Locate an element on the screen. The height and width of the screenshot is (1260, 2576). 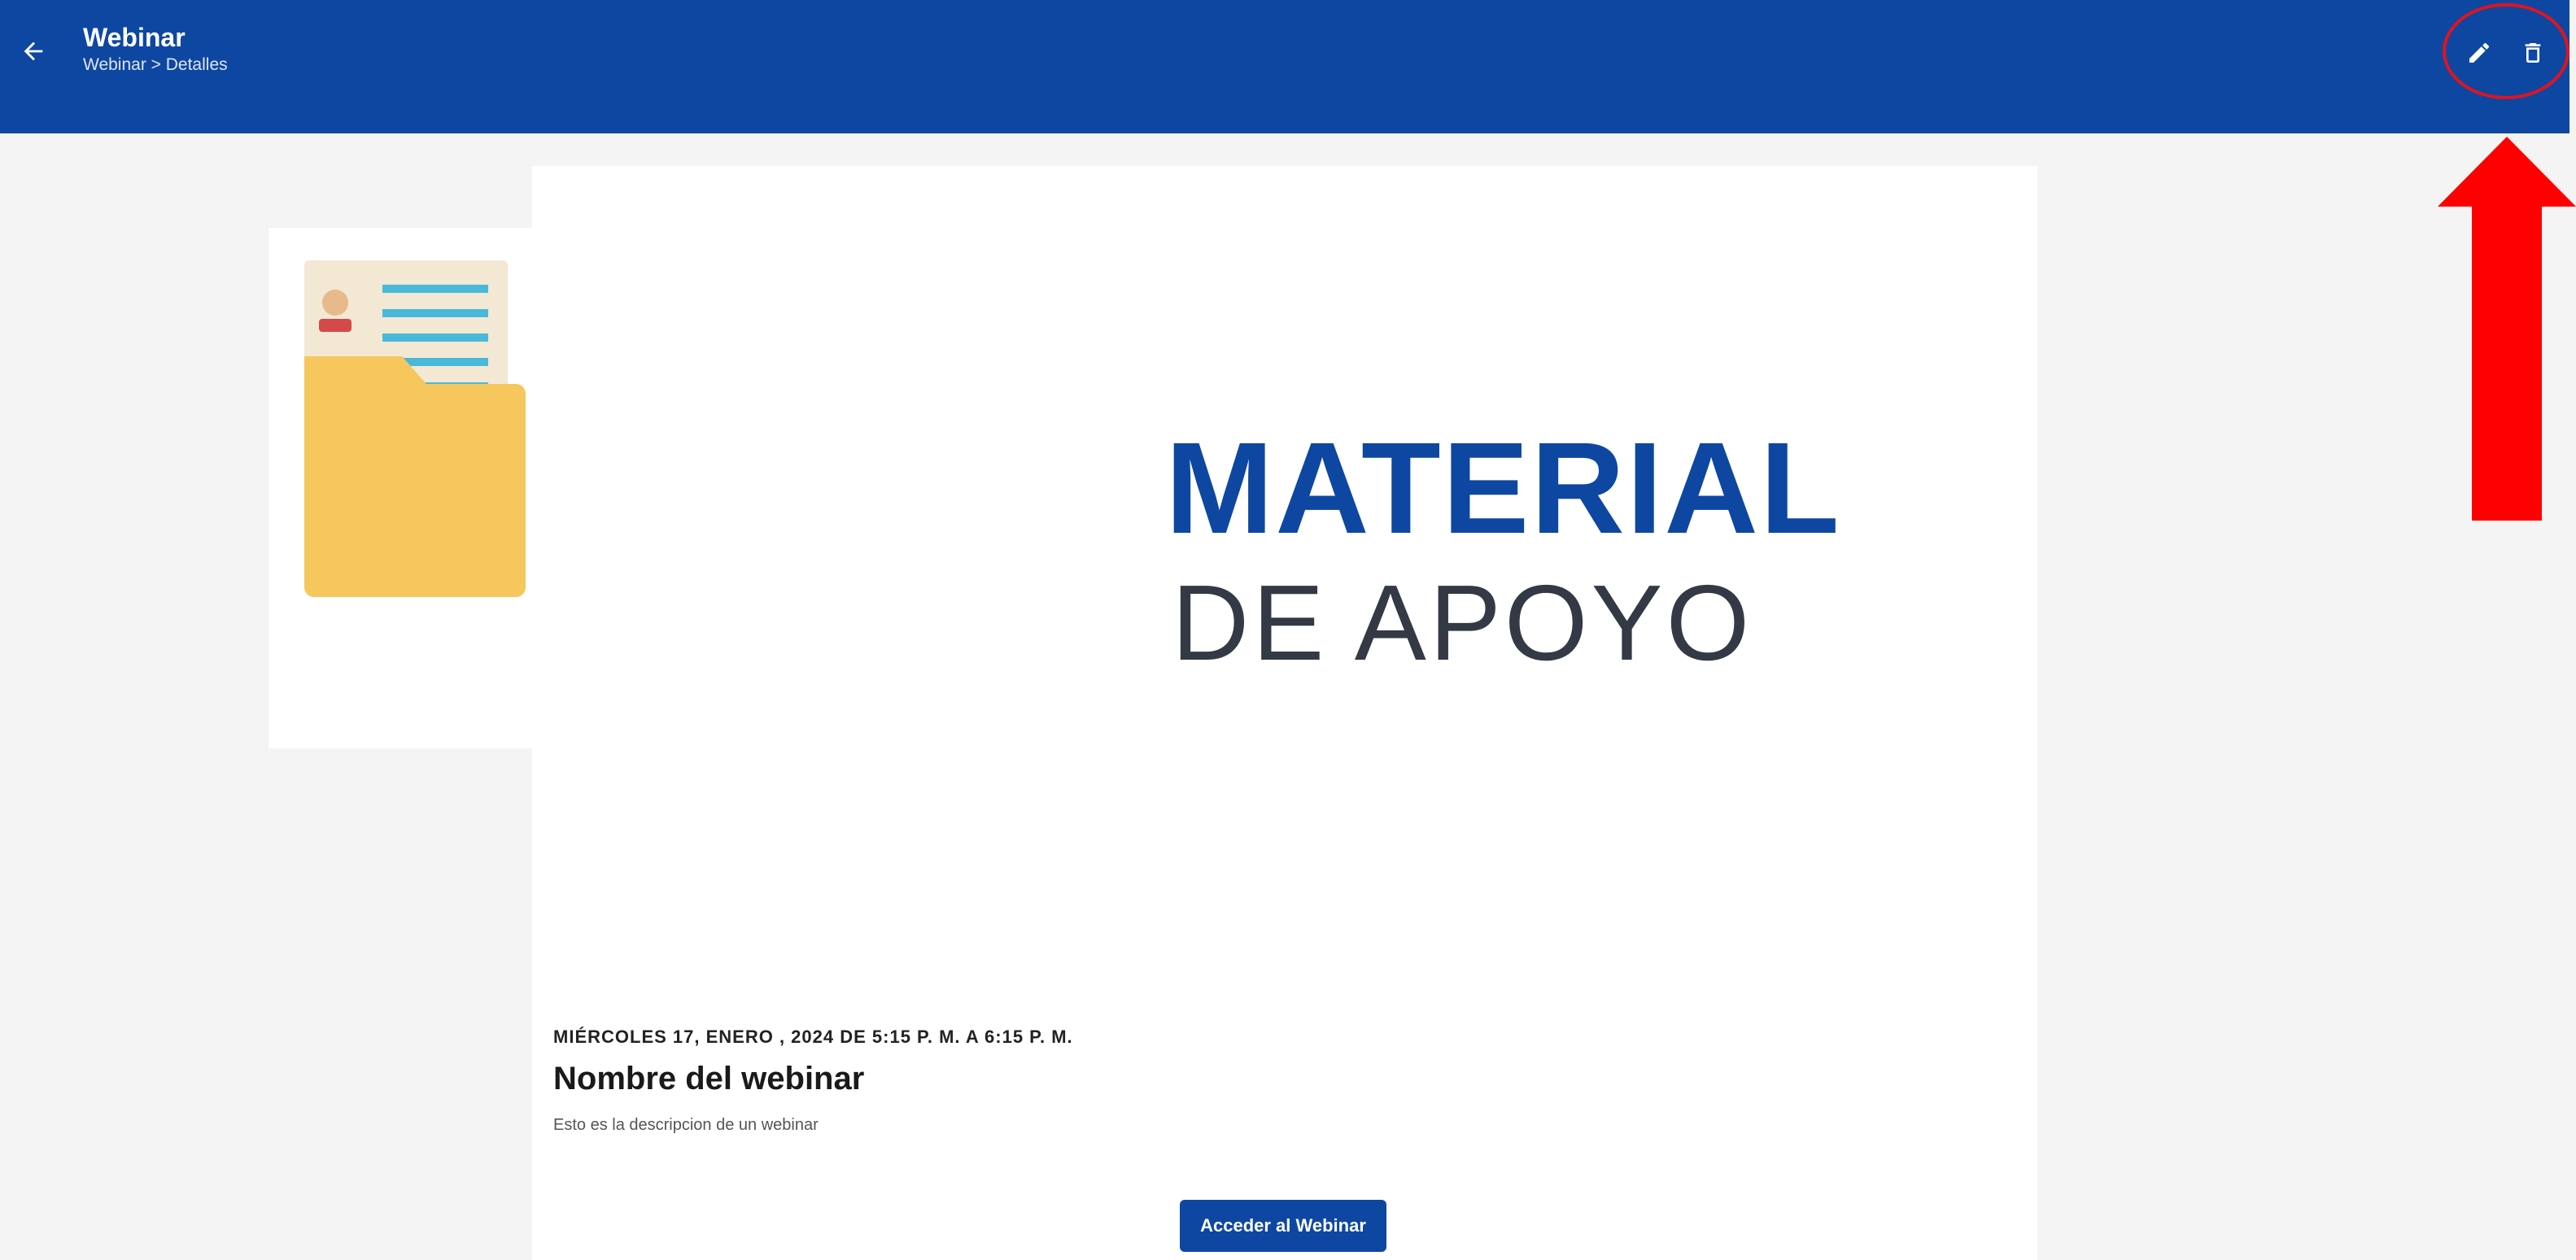
arrow-left-icon is located at coordinates (33, 51).